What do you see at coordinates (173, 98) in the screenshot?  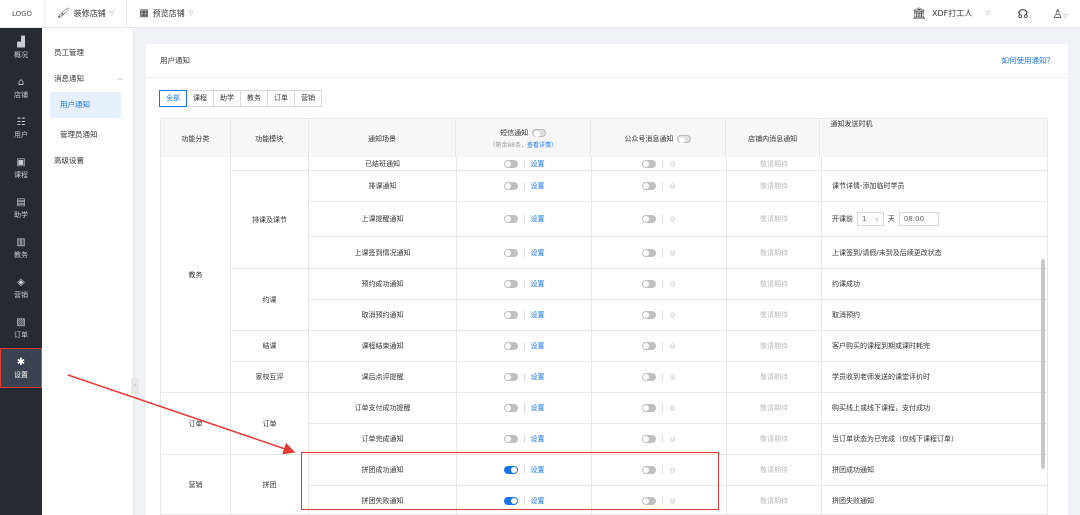 I see `tab-all: 全部` at bounding box center [173, 98].